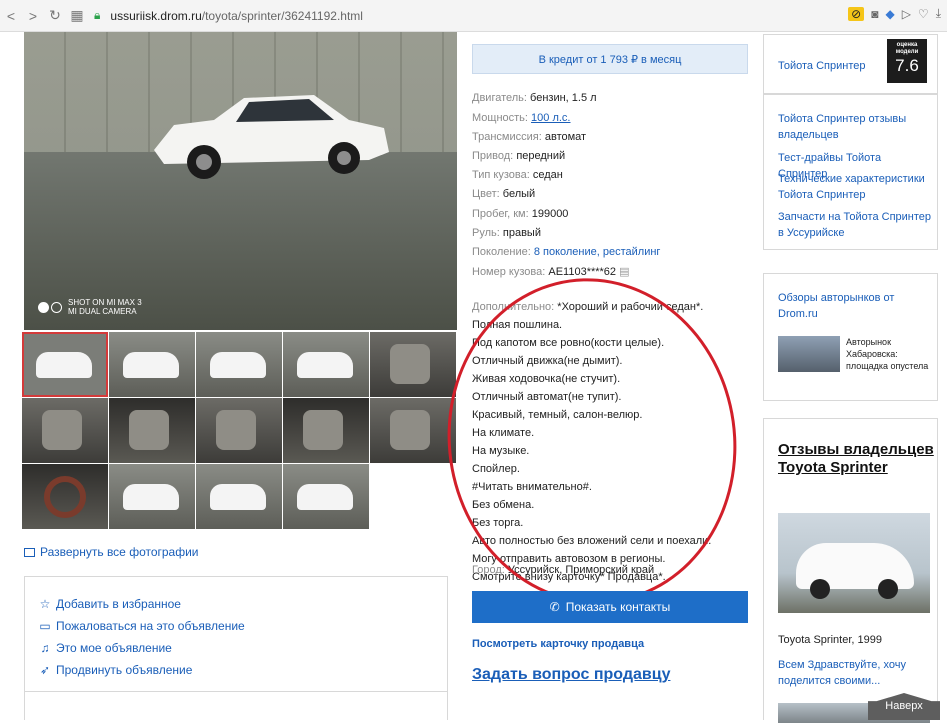  I want to click on spec-wheel: Руль: правый, so click(506, 233).